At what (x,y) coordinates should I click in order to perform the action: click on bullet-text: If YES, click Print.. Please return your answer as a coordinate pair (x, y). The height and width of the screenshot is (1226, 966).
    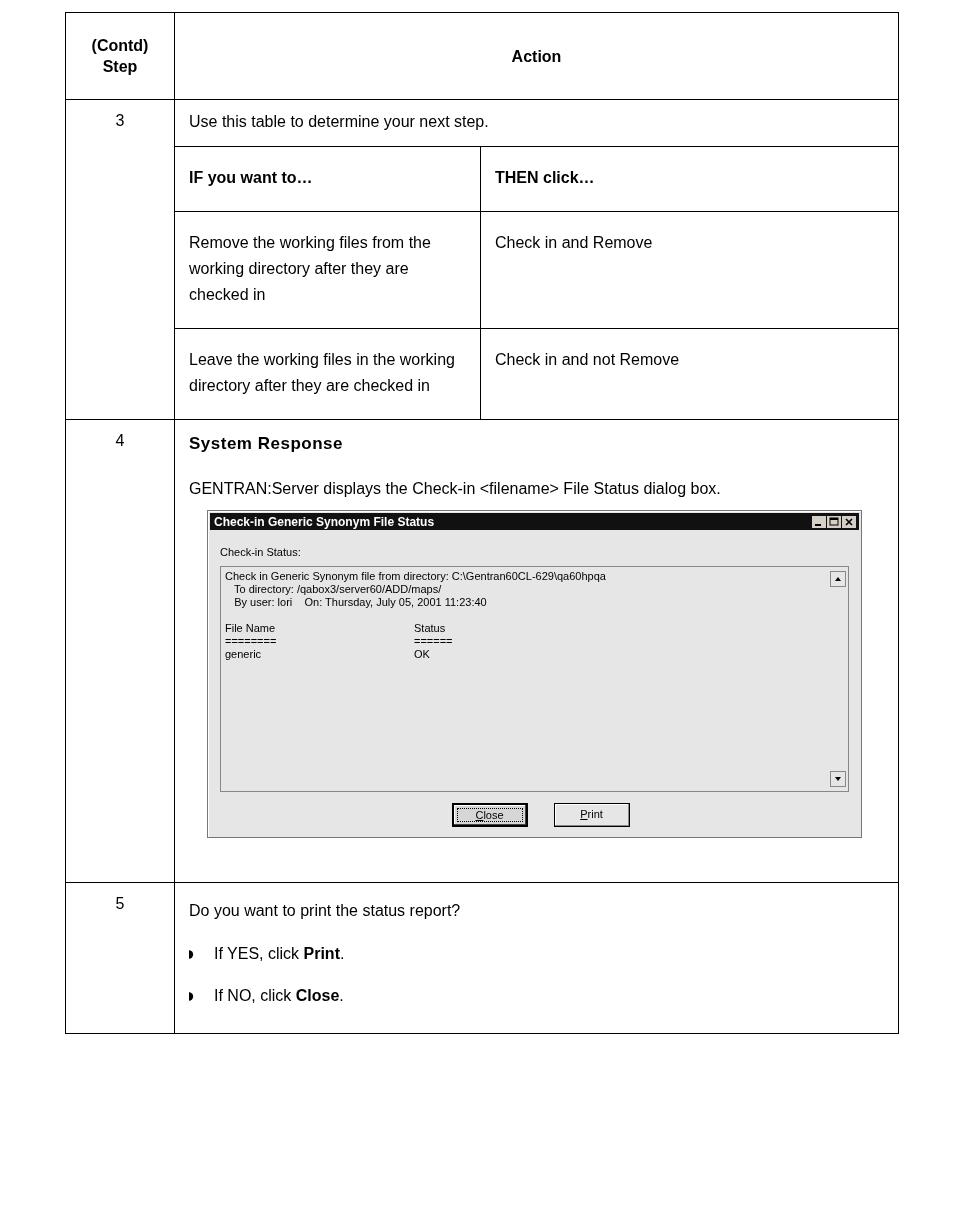
    Looking at the image, I should click on (279, 954).